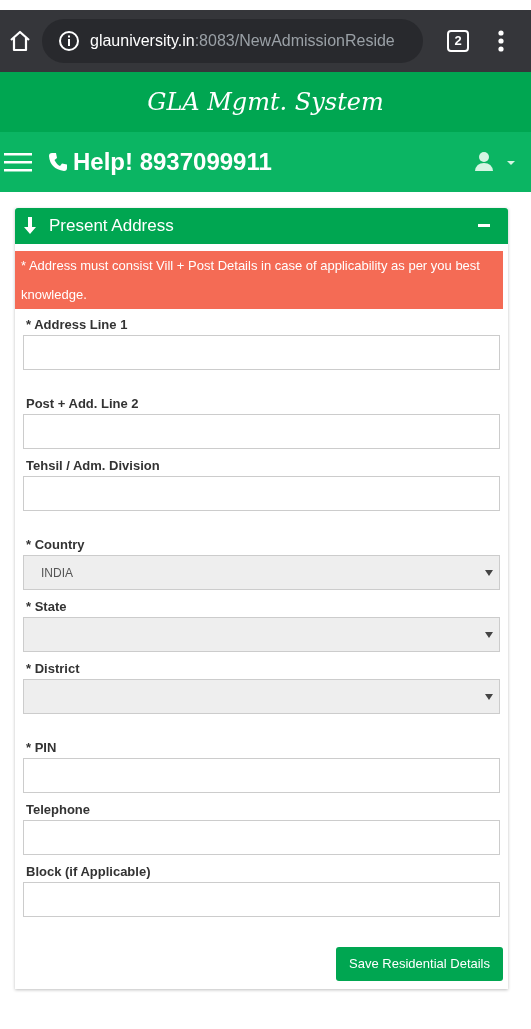  I want to click on app-title: GLA Mgmt. System, so click(265, 102).